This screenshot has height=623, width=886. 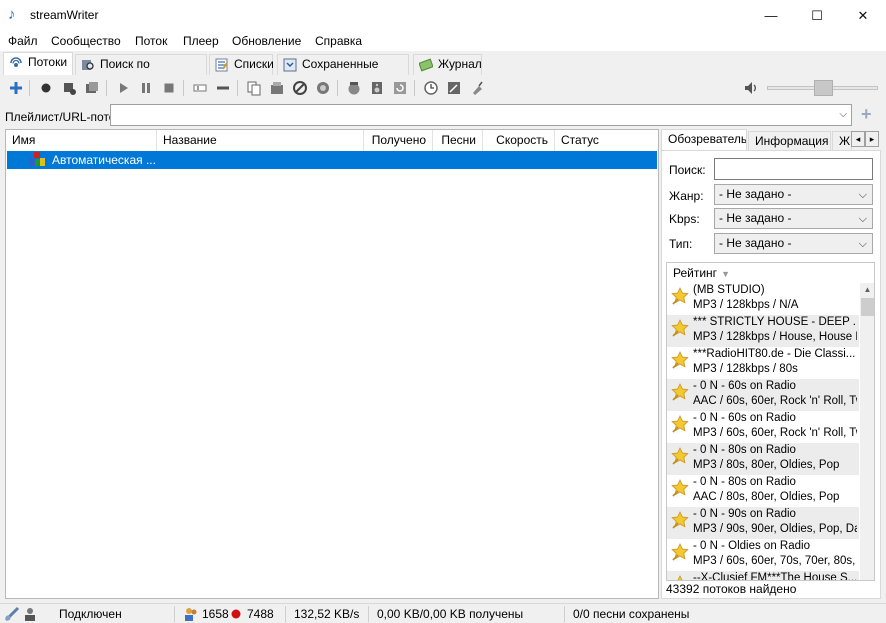 I want to click on tab-label: Потоки, so click(x=48, y=62).